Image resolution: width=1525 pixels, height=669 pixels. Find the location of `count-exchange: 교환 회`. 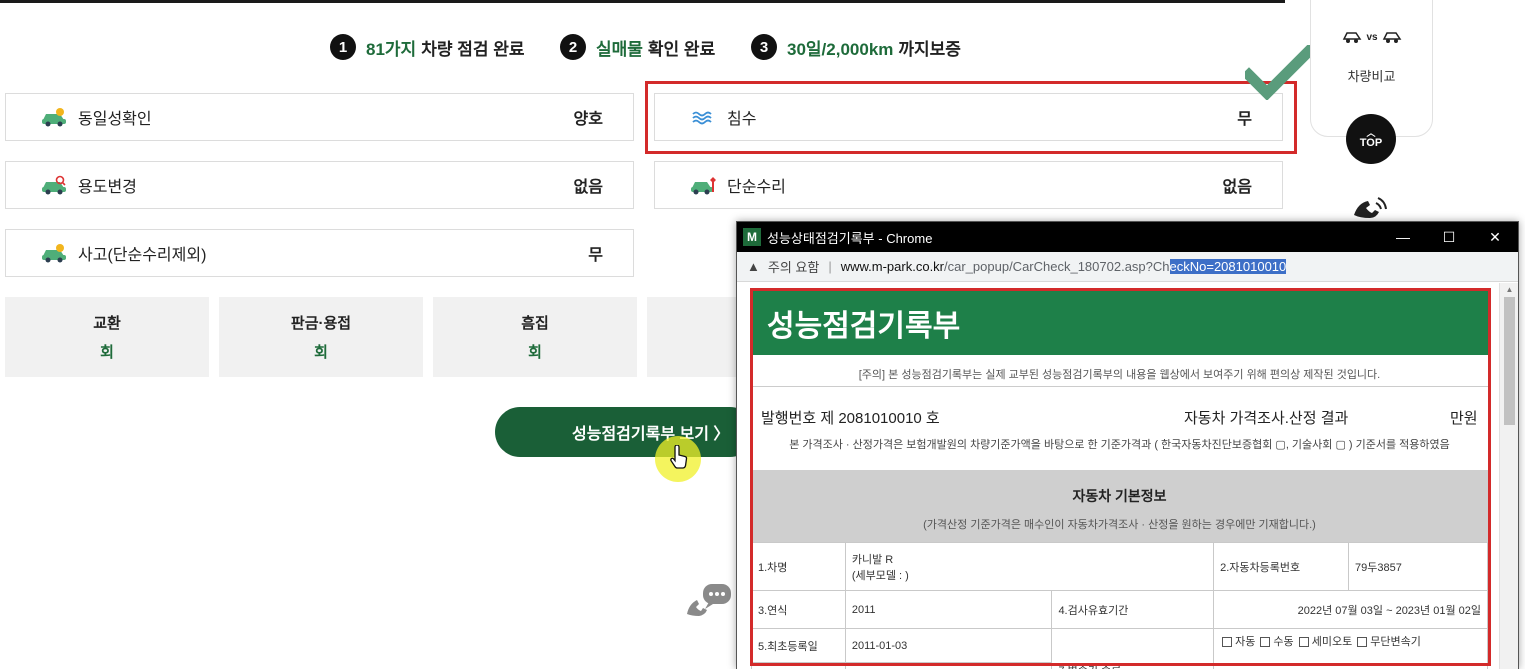

count-exchange: 교환 회 is located at coordinates (107, 337).